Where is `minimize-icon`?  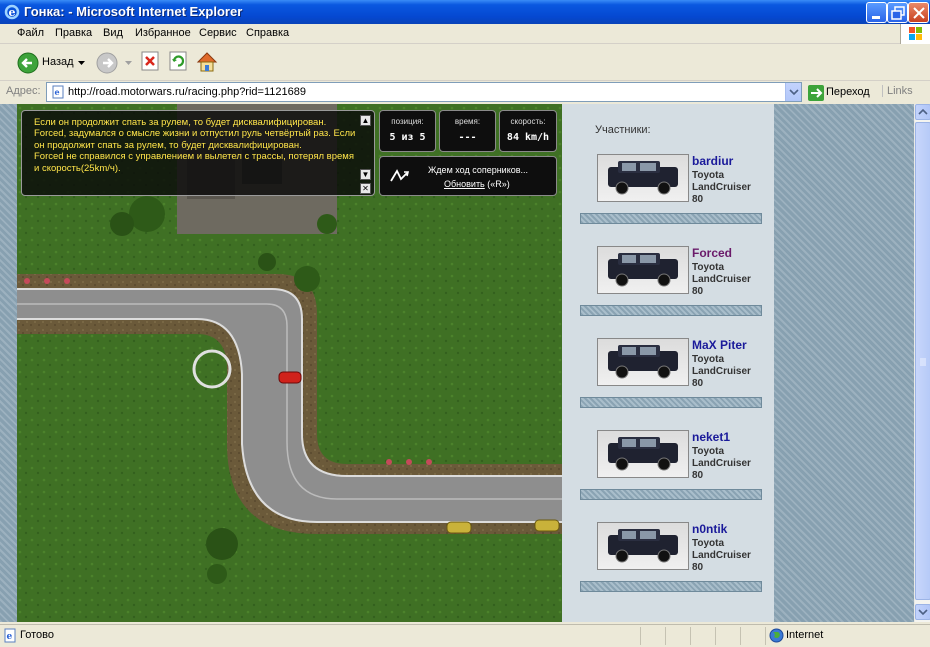 minimize-icon is located at coordinates (876, 17).